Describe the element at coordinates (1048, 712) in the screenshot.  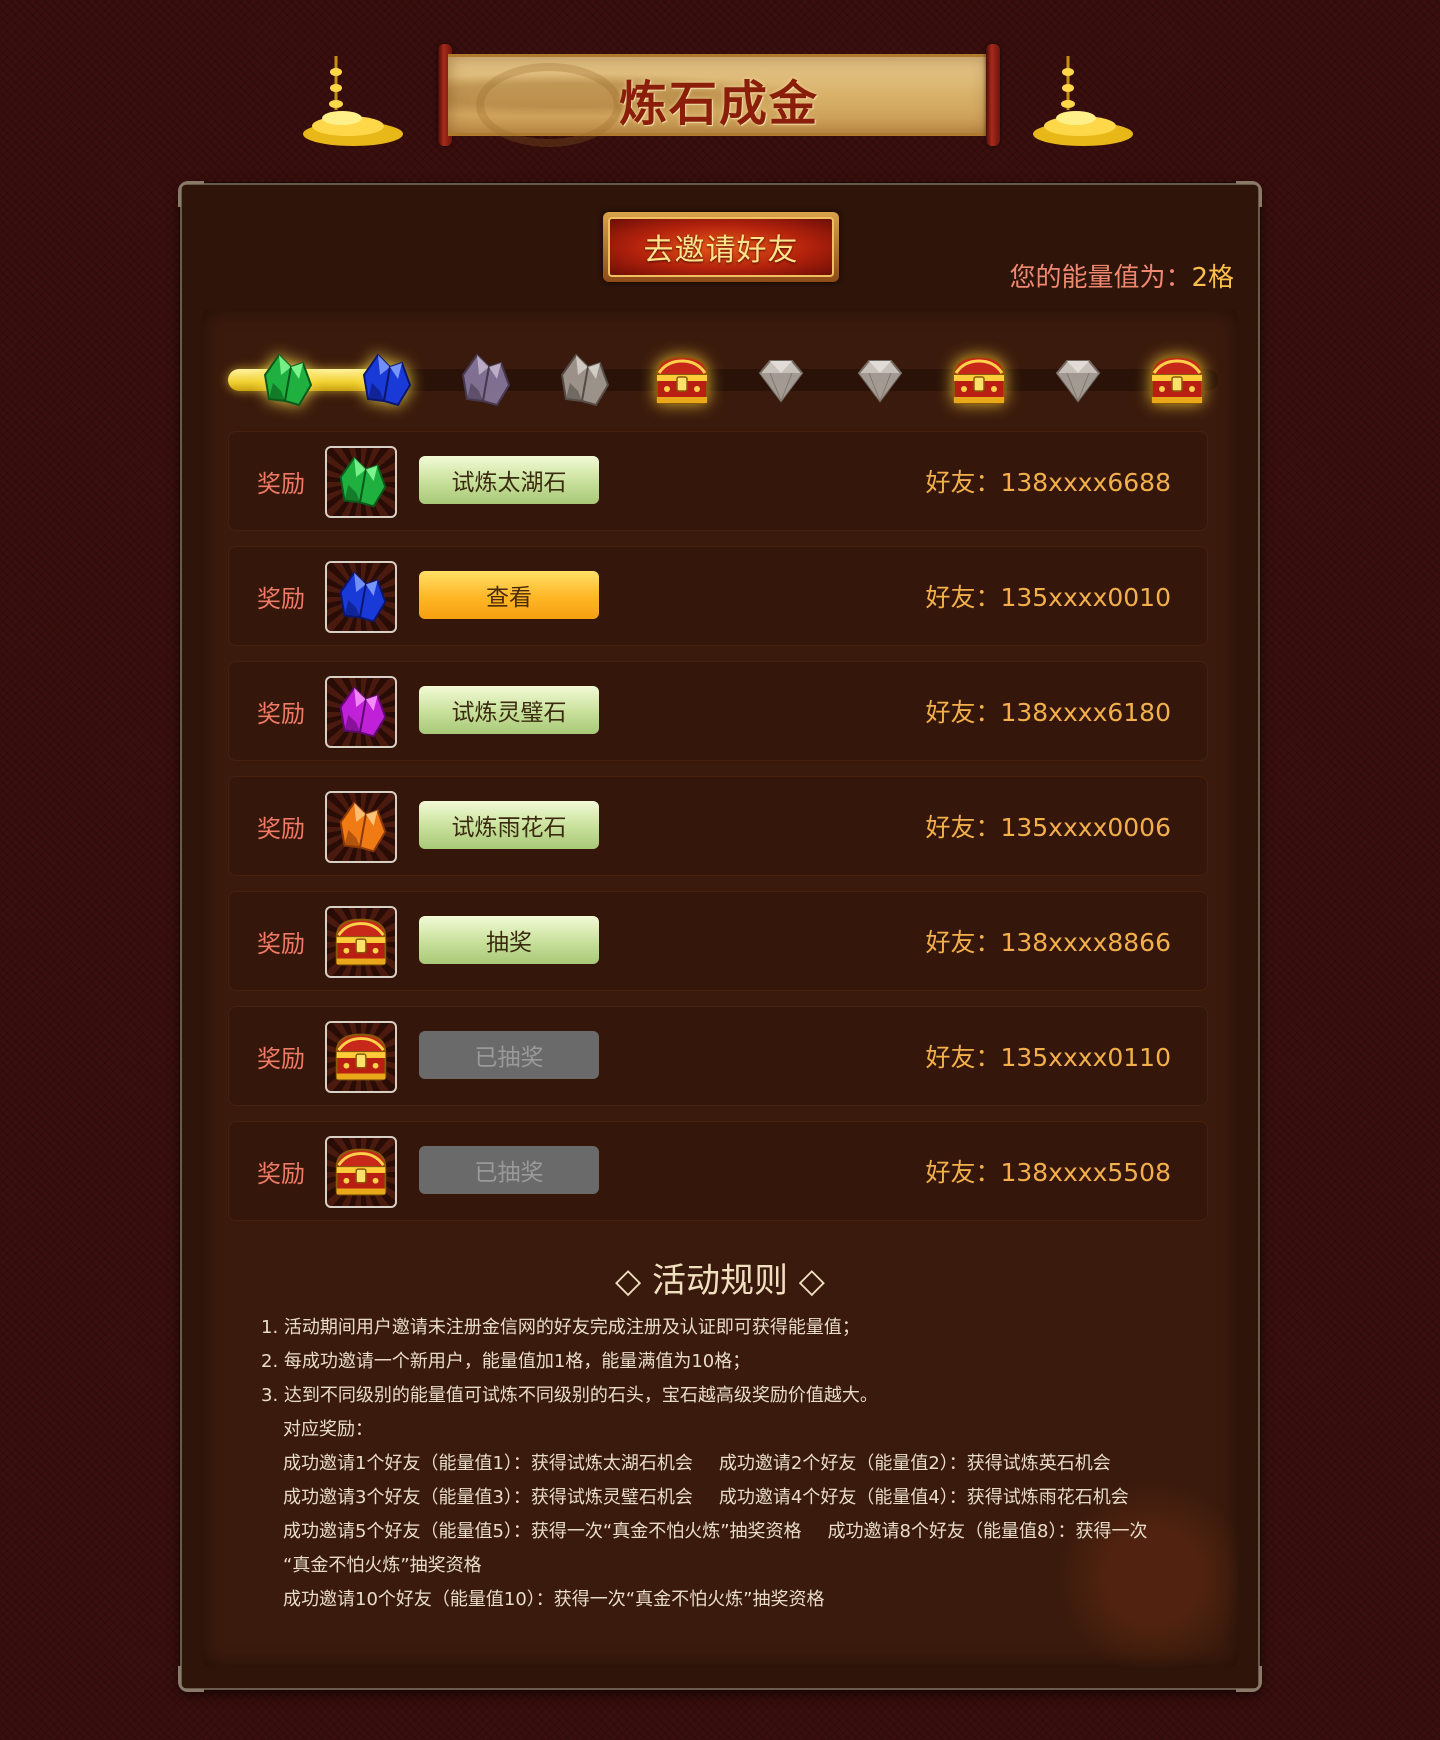
I see `friend-phone: 好友：138xxxx6180` at that location.